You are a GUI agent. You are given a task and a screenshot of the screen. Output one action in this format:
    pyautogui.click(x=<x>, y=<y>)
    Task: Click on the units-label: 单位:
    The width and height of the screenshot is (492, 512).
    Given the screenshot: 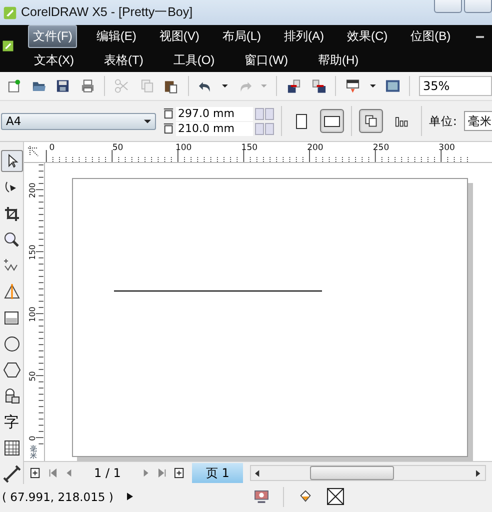 What is the action you would take?
    pyautogui.click(x=443, y=121)
    